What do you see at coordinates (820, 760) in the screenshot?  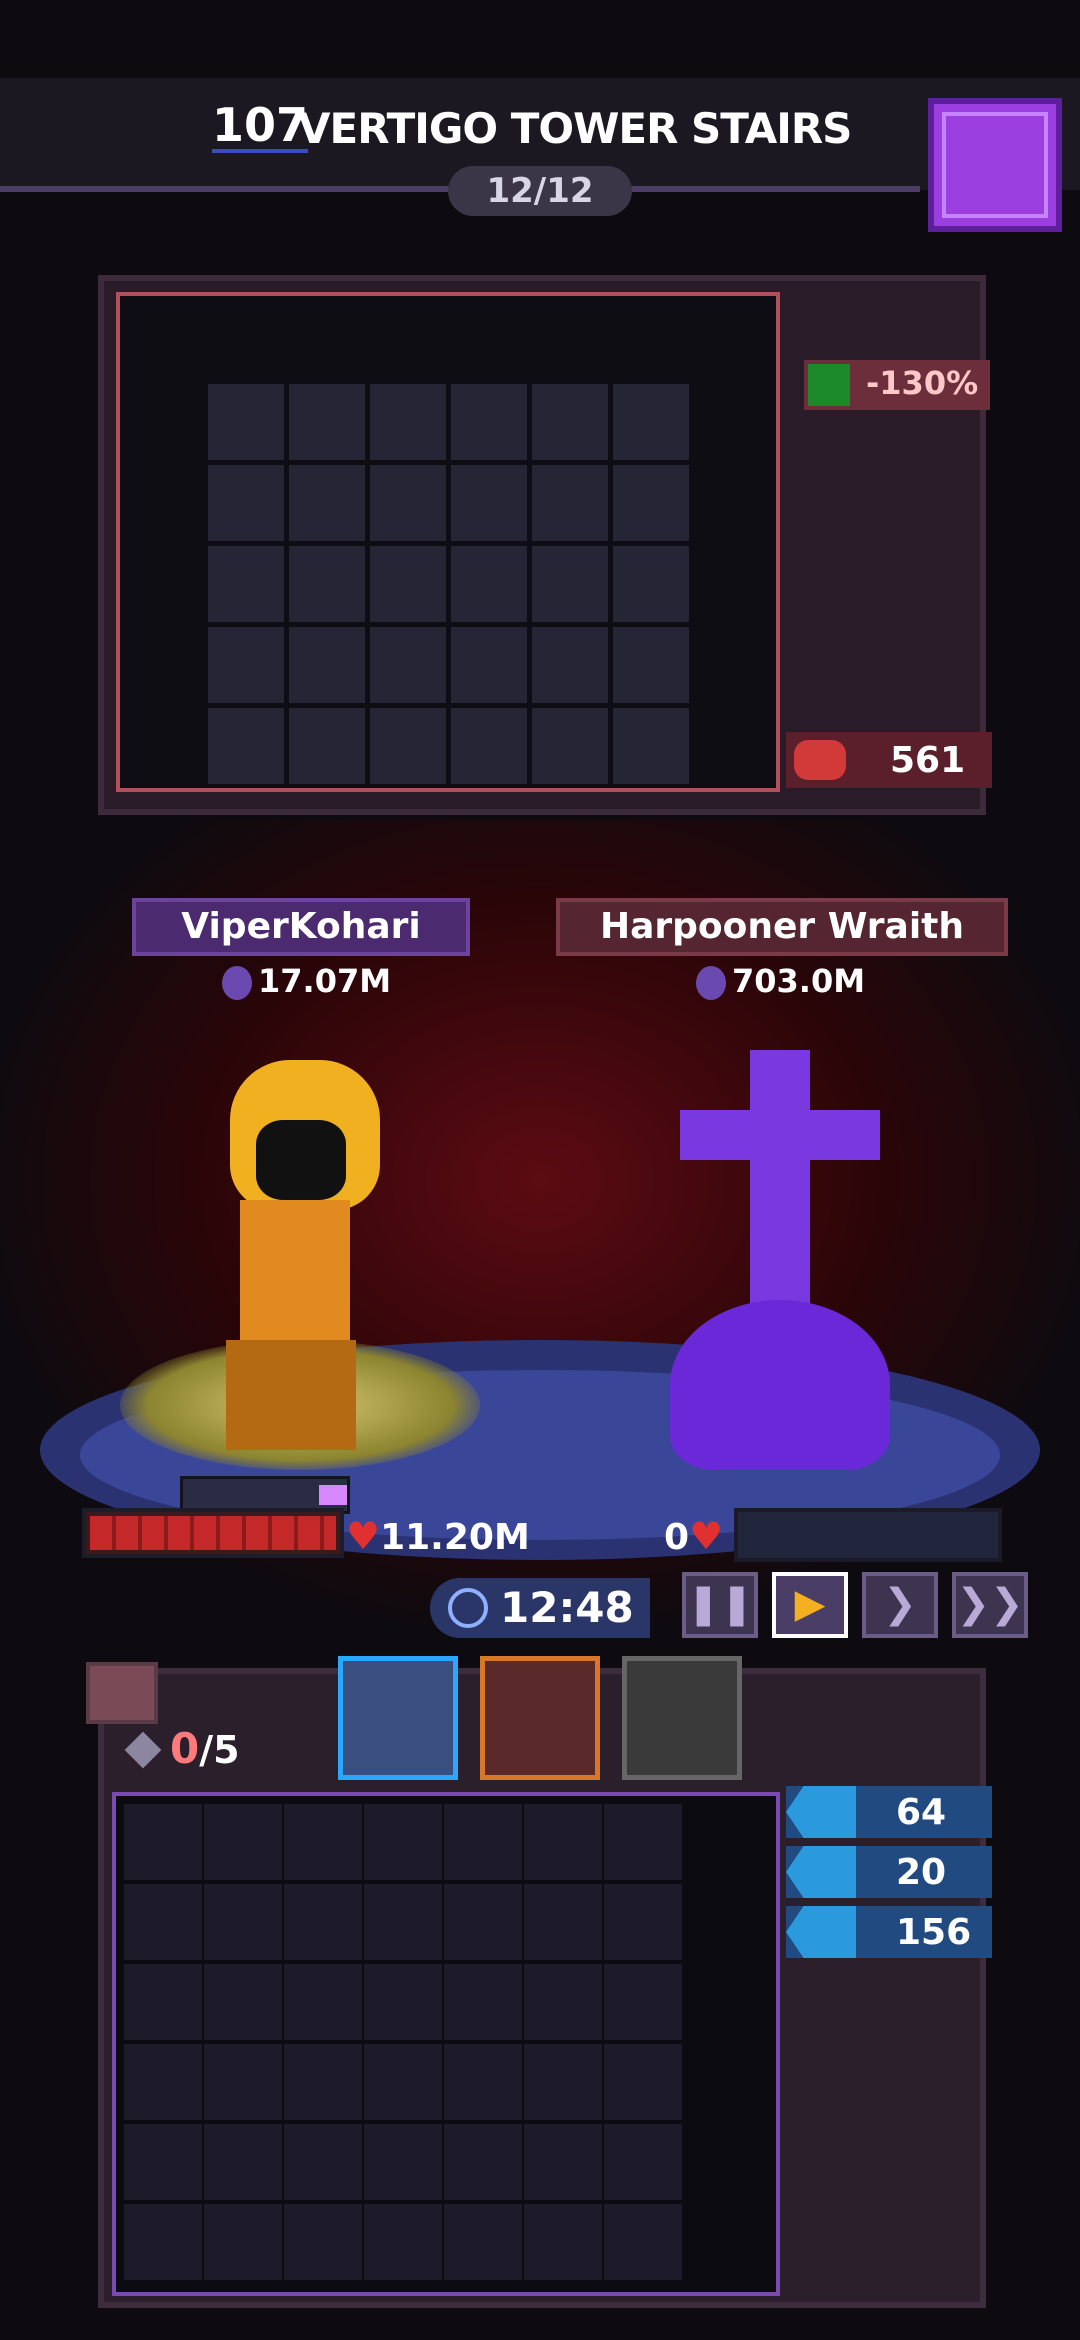 I see `heart-outline-icon` at bounding box center [820, 760].